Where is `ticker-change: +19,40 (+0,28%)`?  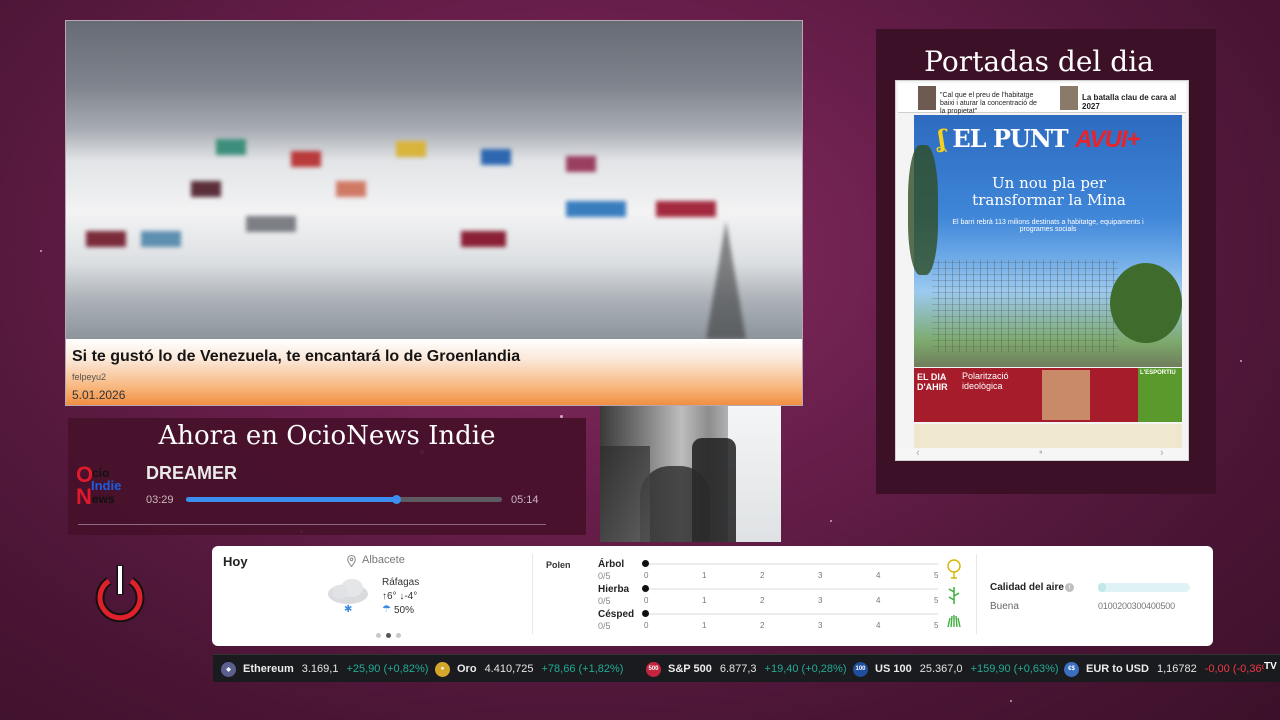 ticker-change: +19,40 (+0,28%) is located at coordinates (805, 669).